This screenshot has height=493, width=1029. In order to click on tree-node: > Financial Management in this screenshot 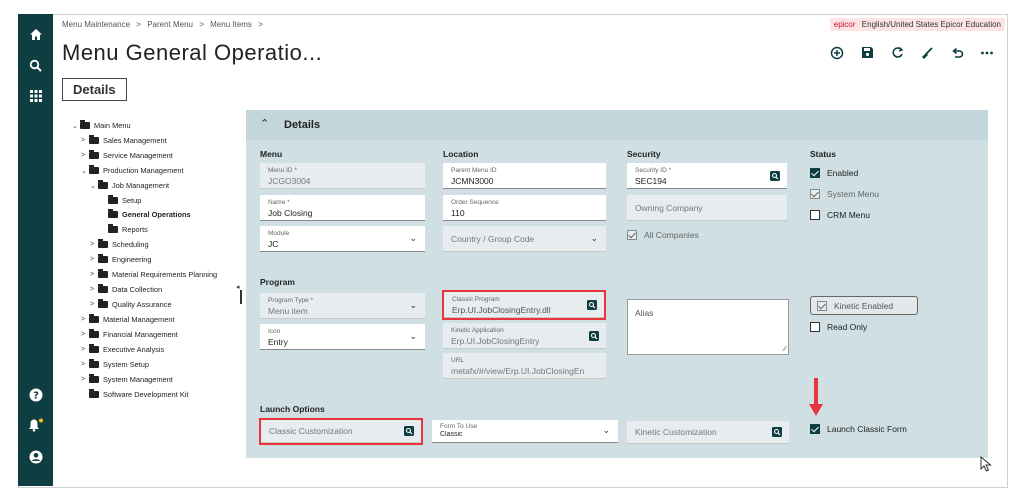, I will do `click(129, 334)`.